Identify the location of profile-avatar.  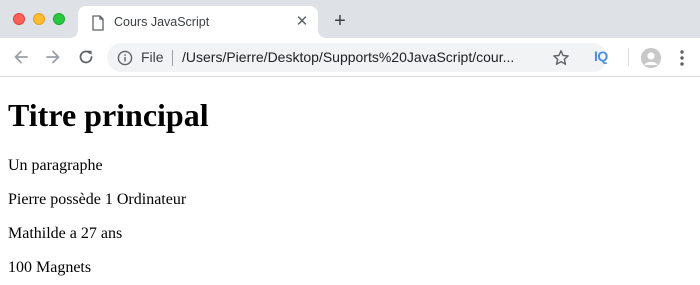
(651, 58).